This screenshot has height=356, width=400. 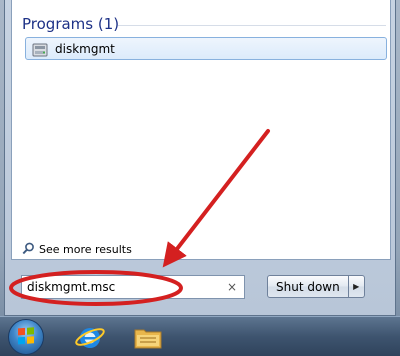 What do you see at coordinates (40, 49) in the screenshot?
I see `disk-management-icon` at bounding box center [40, 49].